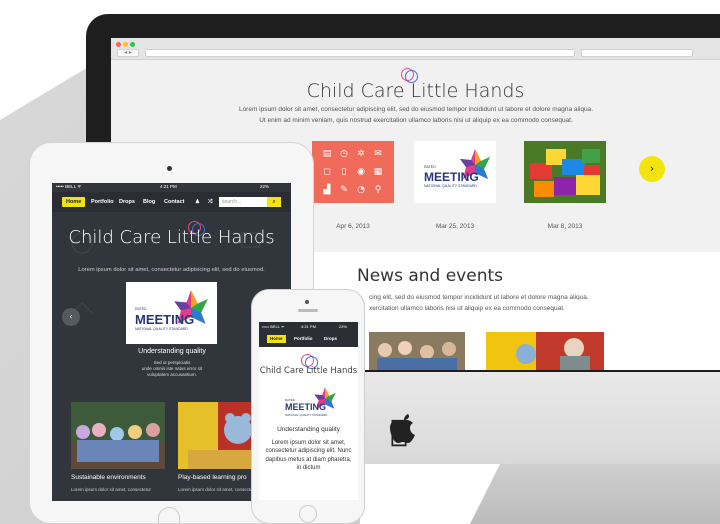  What do you see at coordinates (132, 44) in the screenshot?
I see `zoom-dot-icon` at bounding box center [132, 44].